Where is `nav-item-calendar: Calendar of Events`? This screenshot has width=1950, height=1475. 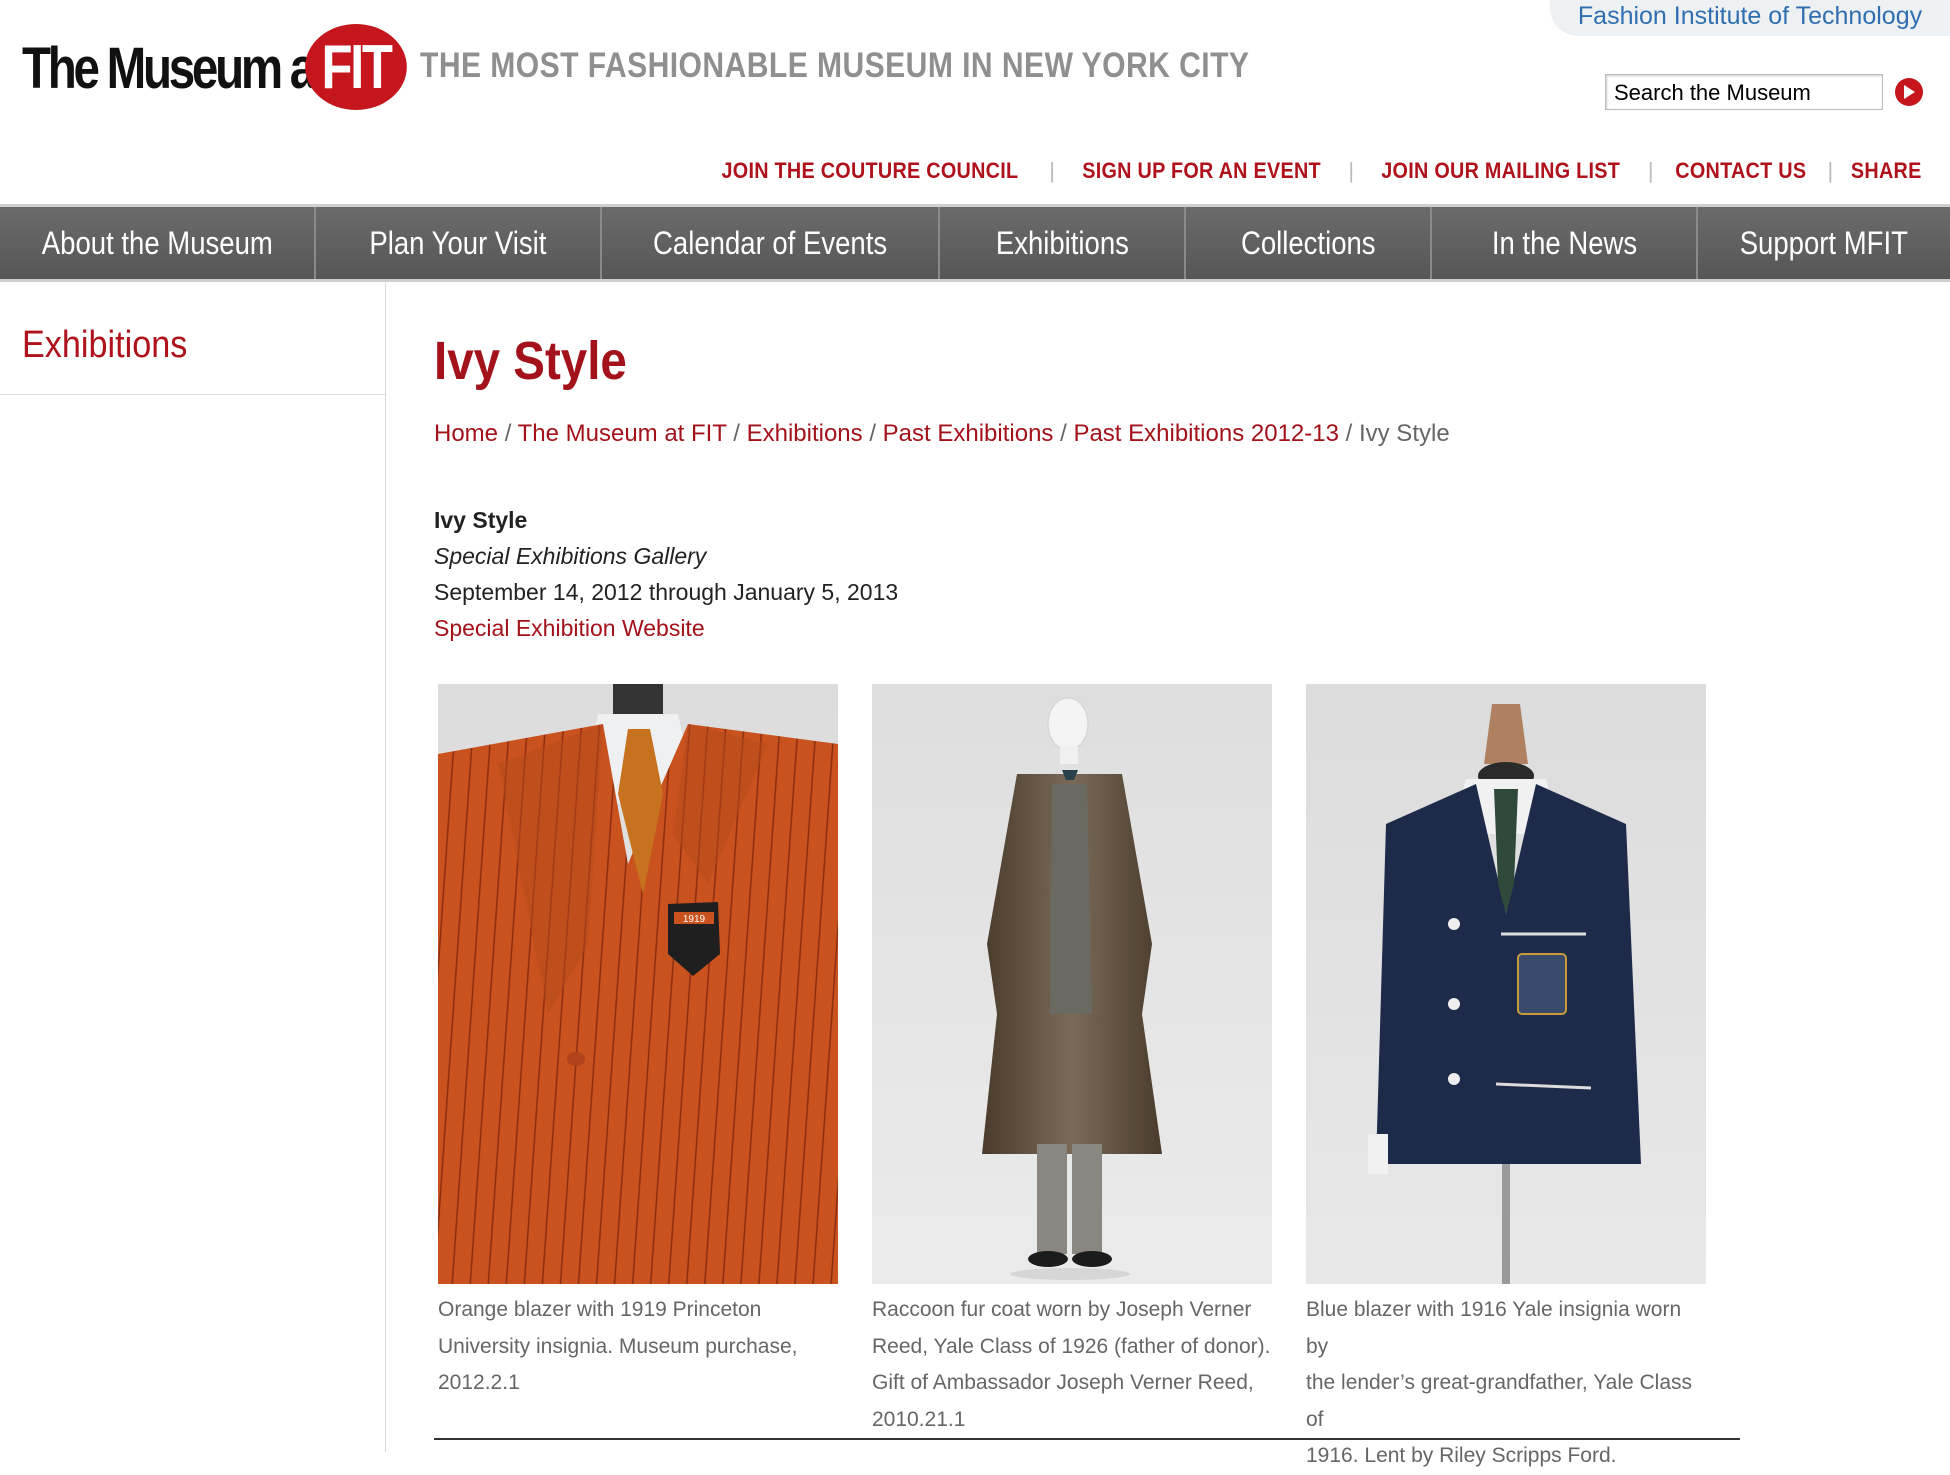
nav-item-calendar: Calendar of Events is located at coordinates (771, 243).